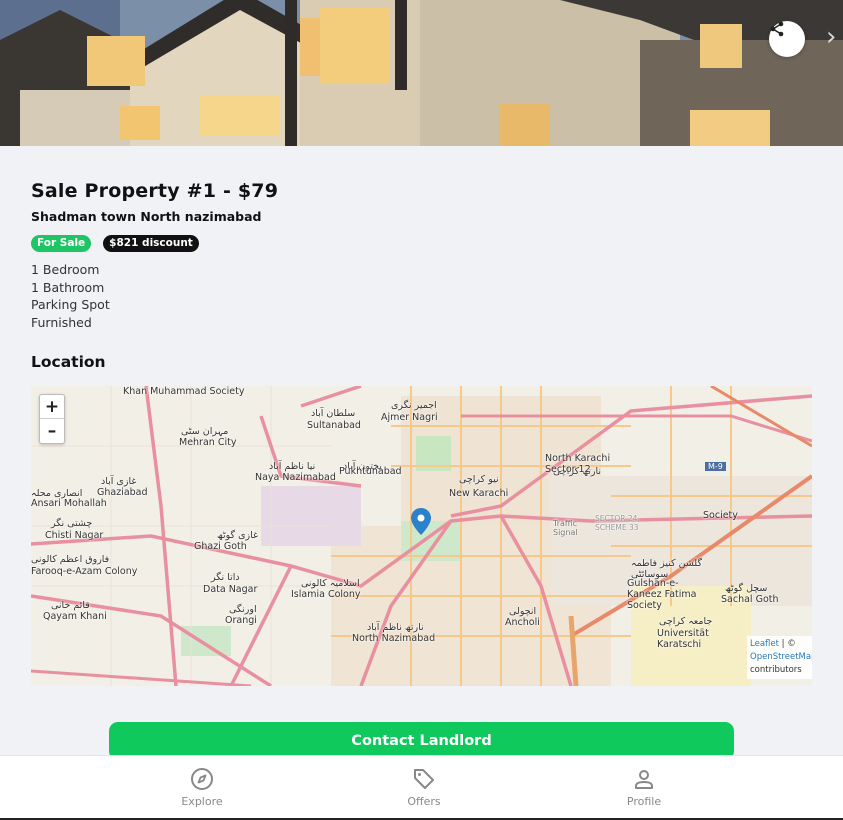 This screenshot has width=843, height=820. Describe the element at coordinates (617, 523) in the screenshot. I see `map-label: SECTOR 24, SCHEME 33` at that location.